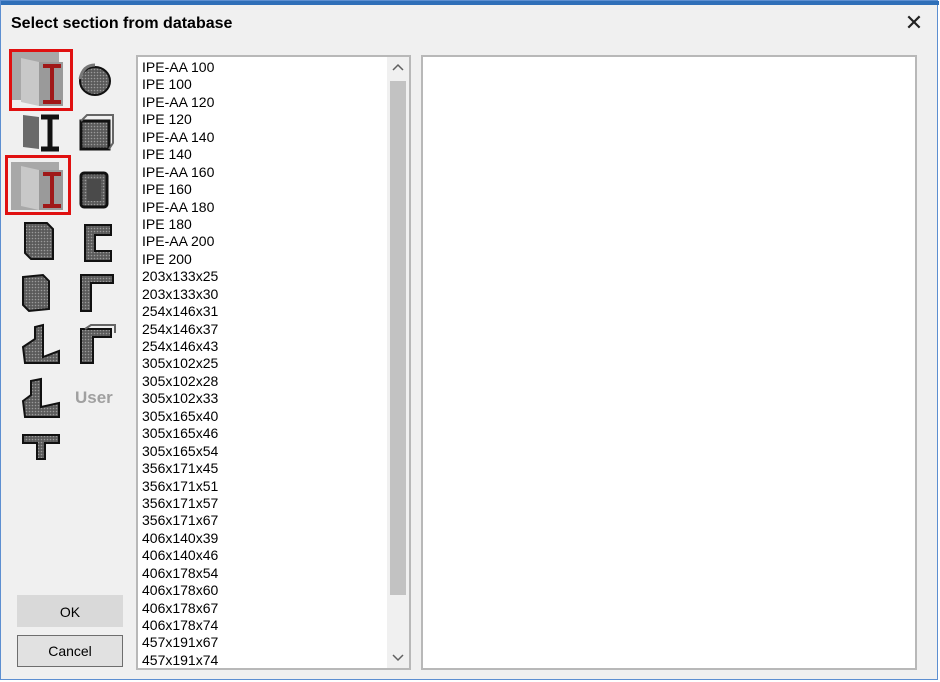  I want to click on list-item: 254x146x31, so click(180, 311).